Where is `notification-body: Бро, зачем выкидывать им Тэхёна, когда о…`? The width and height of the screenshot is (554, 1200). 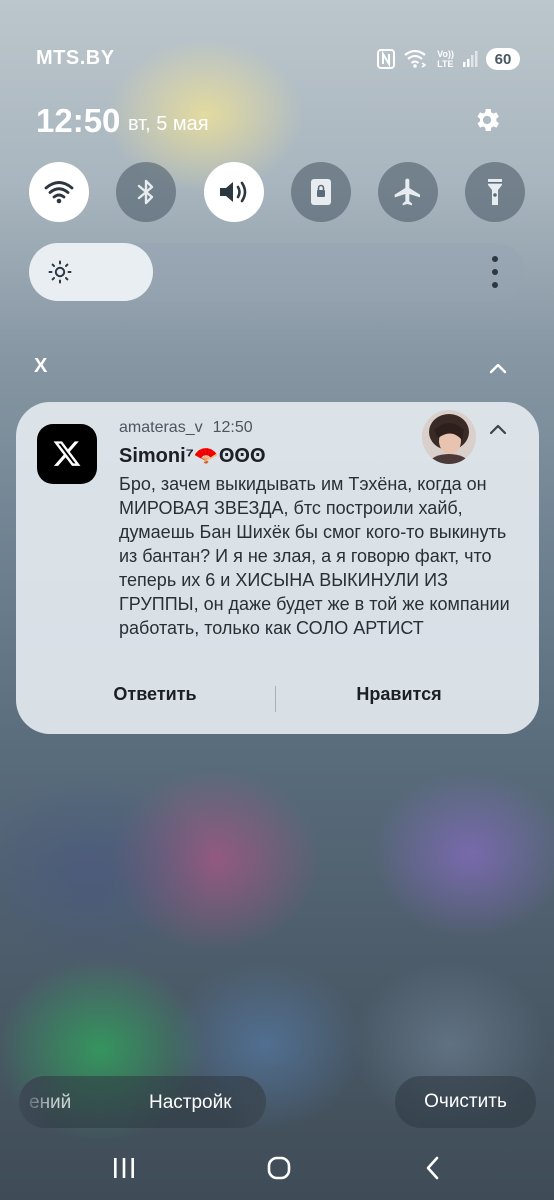 notification-body: Бро, зачем выкидывать им Тэхёна, когда о… is located at coordinates (314, 556).